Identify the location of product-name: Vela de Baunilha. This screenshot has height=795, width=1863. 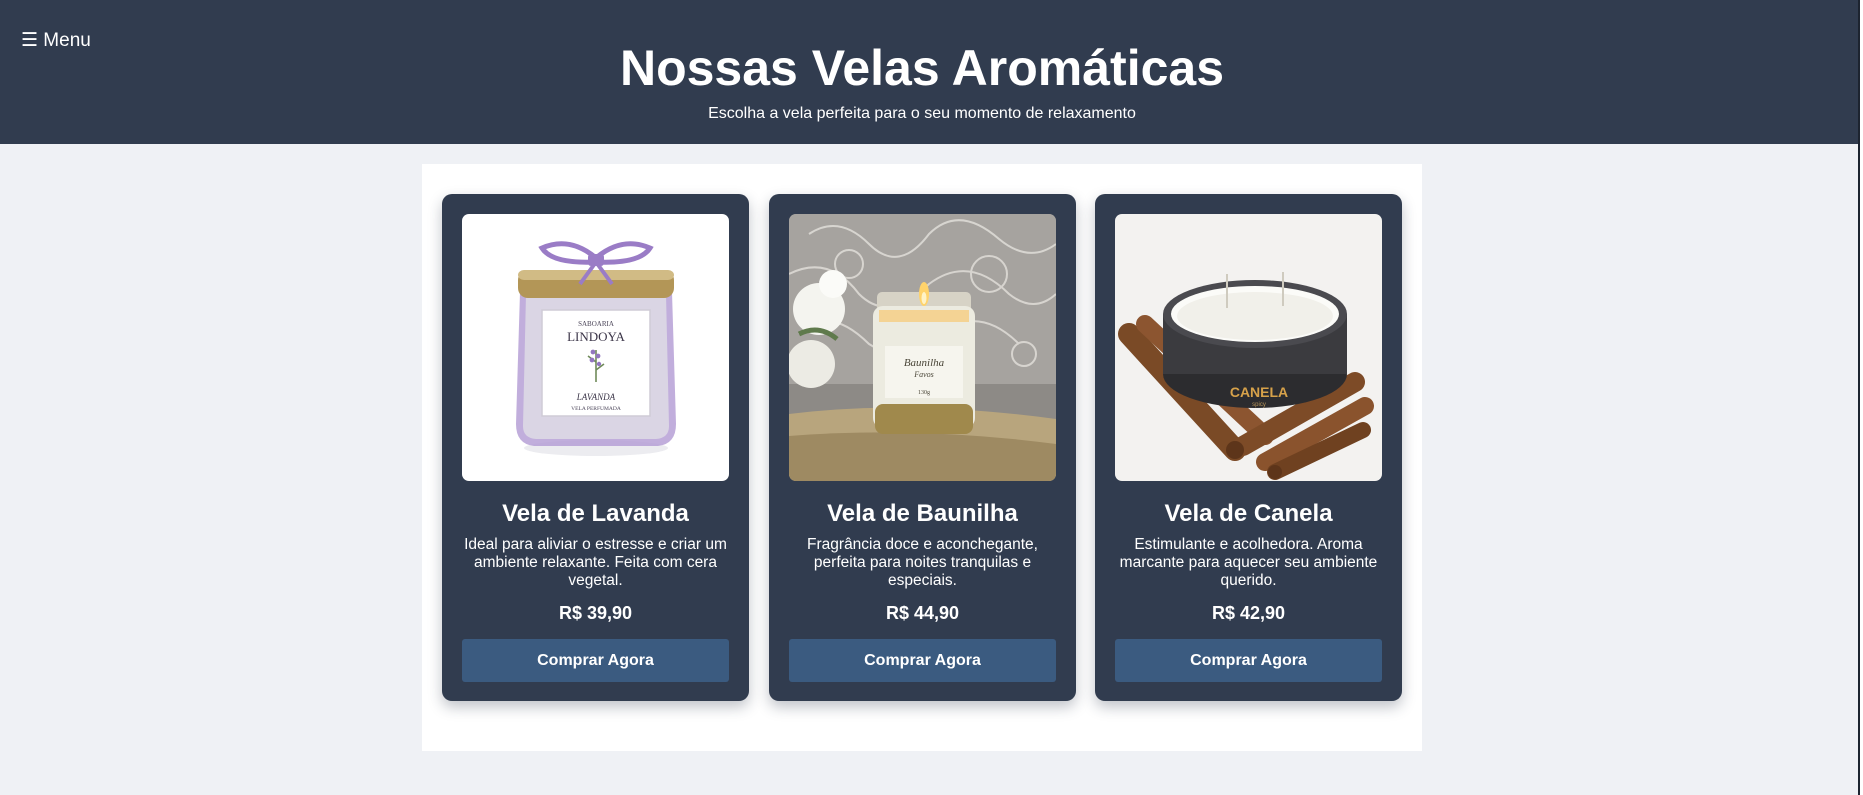
(922, 513).